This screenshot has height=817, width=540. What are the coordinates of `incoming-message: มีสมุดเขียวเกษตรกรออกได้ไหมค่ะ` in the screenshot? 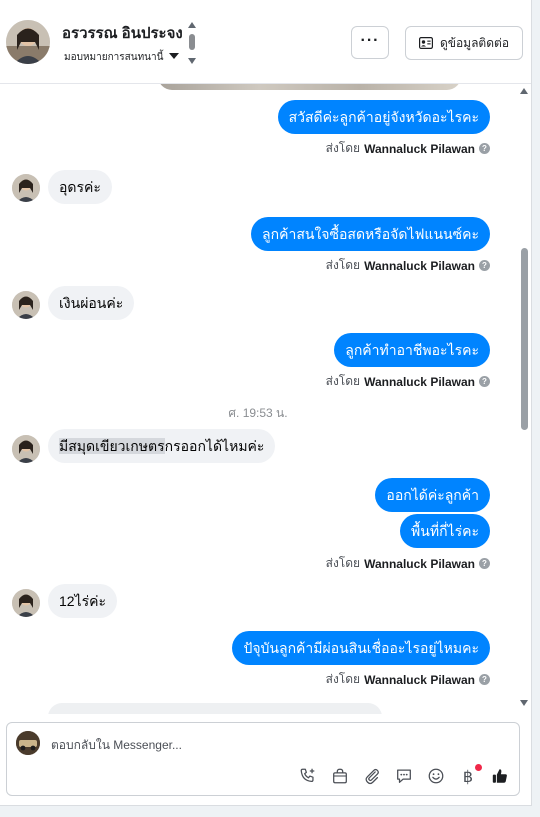 It's located at (162, 446).